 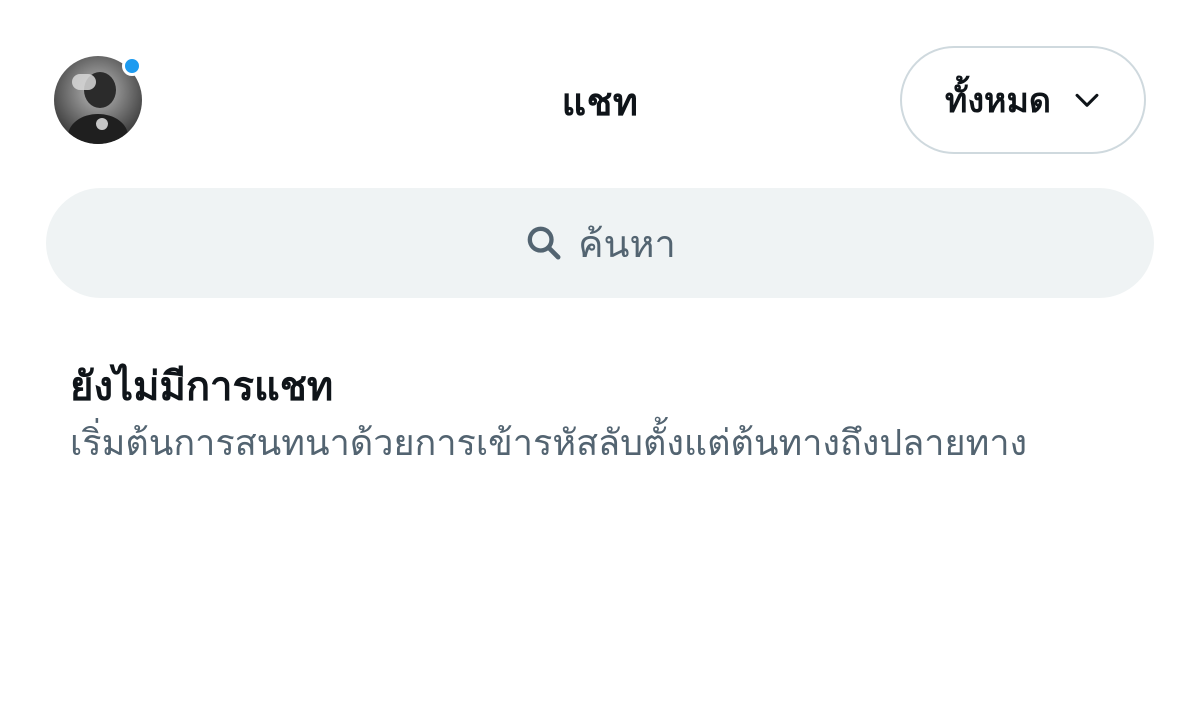 What do you see at coordinates (132, 66) in the screenshot?
I see `online-status-dot` at bounding box center [132, 66].